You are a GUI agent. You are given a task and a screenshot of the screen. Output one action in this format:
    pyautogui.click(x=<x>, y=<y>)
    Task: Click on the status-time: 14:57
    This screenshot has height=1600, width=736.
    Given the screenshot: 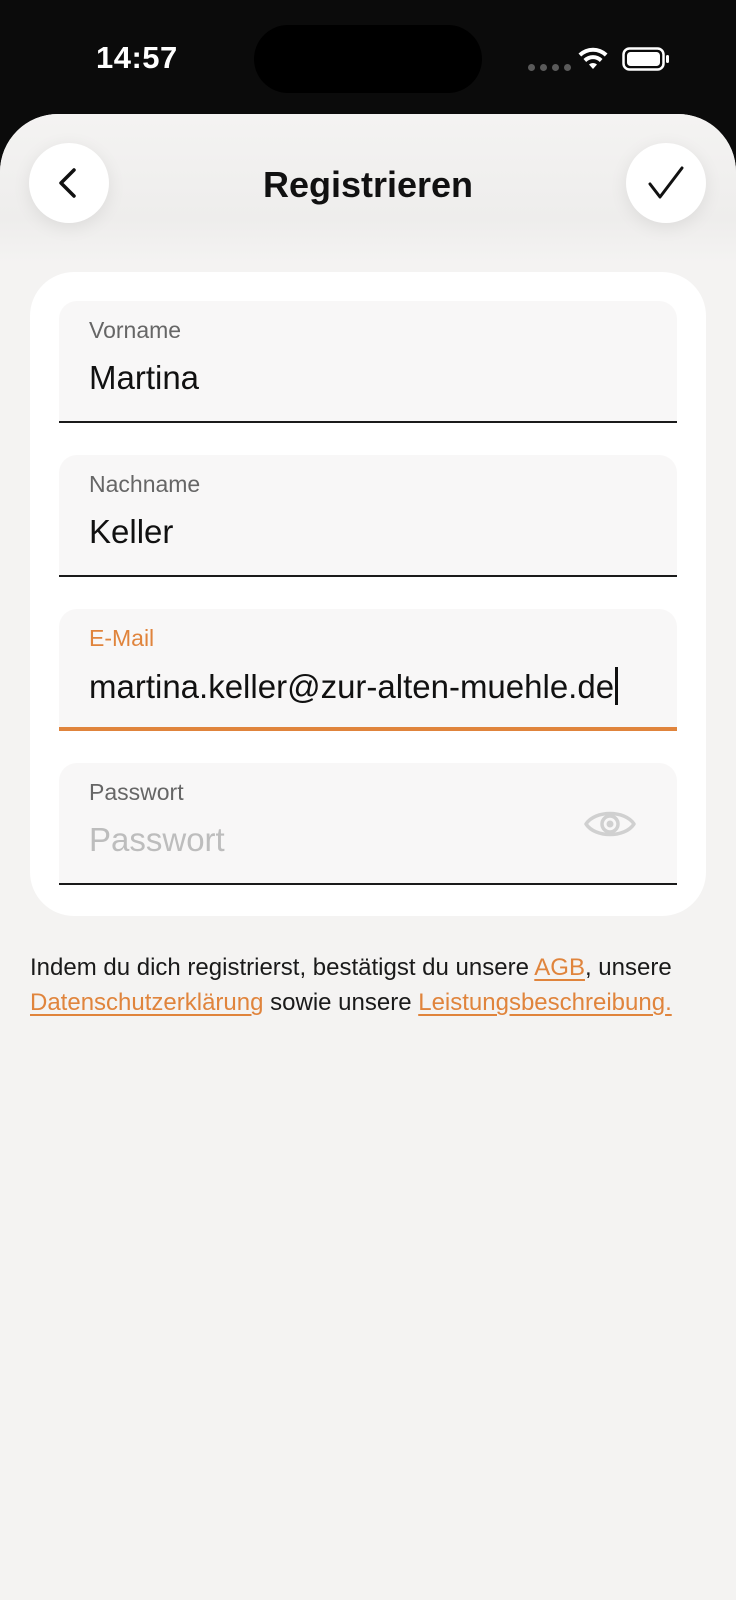 What is the action you would take?
    pyautogui.click(x=137, y=57)
    